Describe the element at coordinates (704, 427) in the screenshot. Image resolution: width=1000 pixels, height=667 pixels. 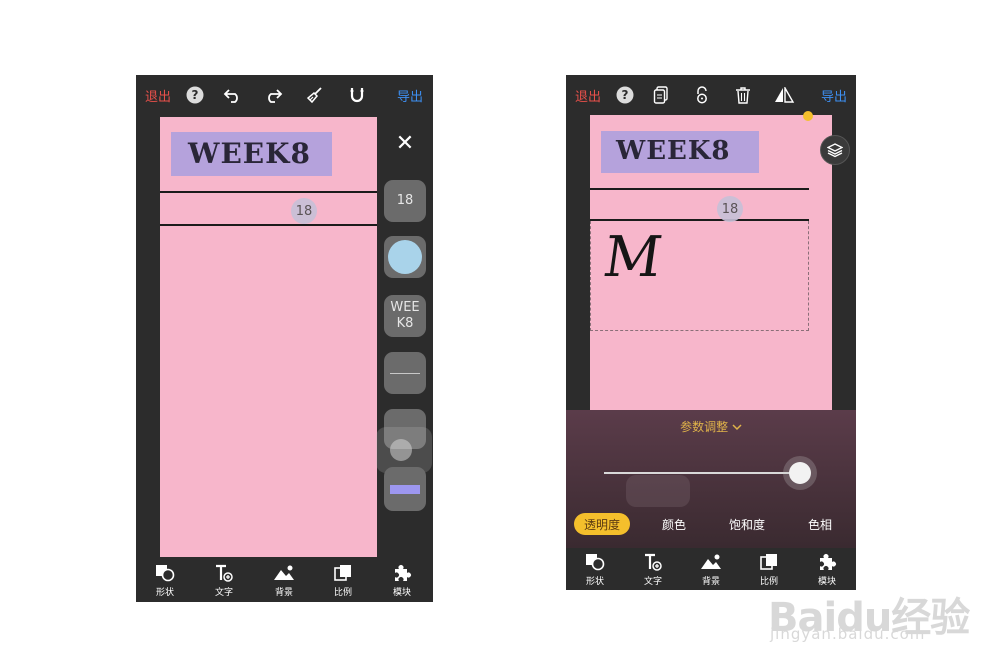
I see `panel-title-text: 参数调整` at that location.